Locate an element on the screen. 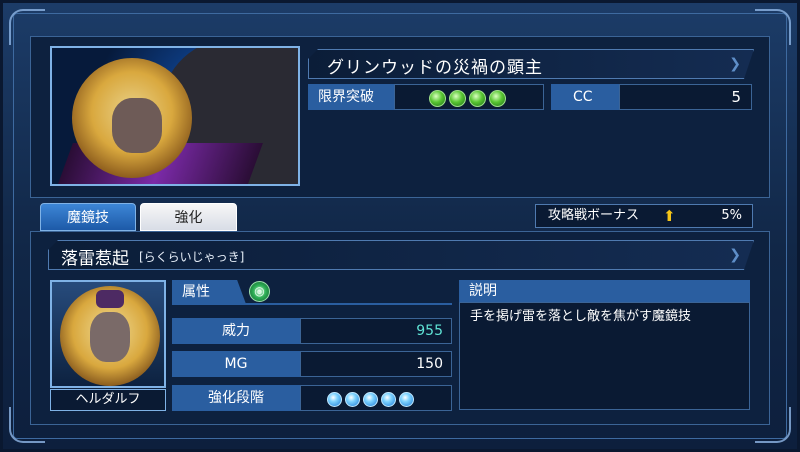  enhance-stage-orbs is located at coordinates (376, 398).